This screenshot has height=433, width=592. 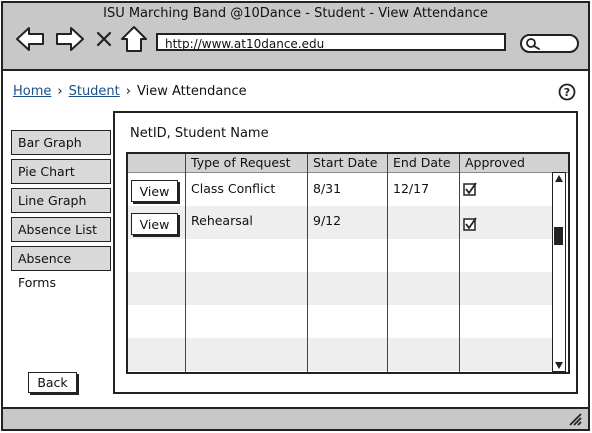 What do you see at coordinates (191, 91) in the screenshot?
I see `breadcrumb-current: View Attendance` at bounding box center [191, 91].